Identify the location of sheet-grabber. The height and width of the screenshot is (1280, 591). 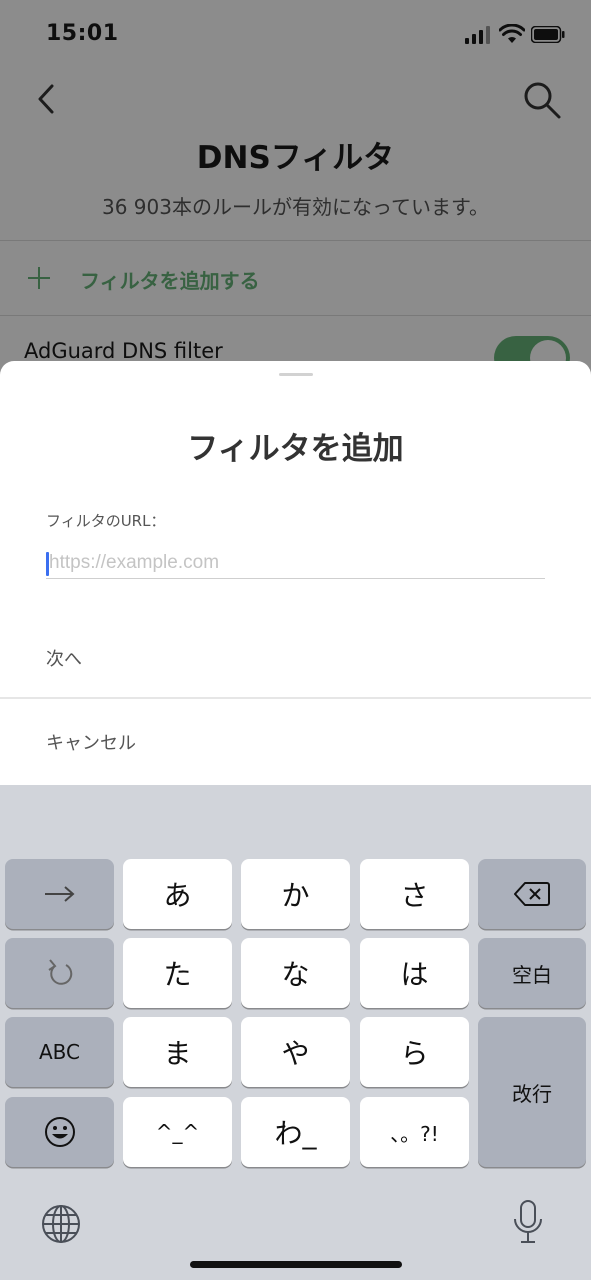
(296, 374).